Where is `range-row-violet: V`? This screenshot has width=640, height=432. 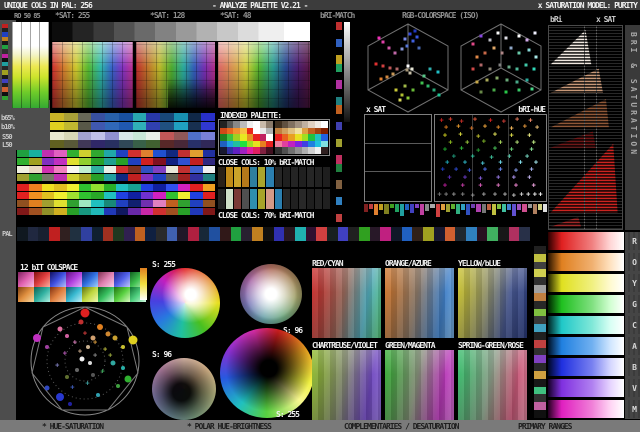 range-row-violet: V is located at coordinates (594, 388).